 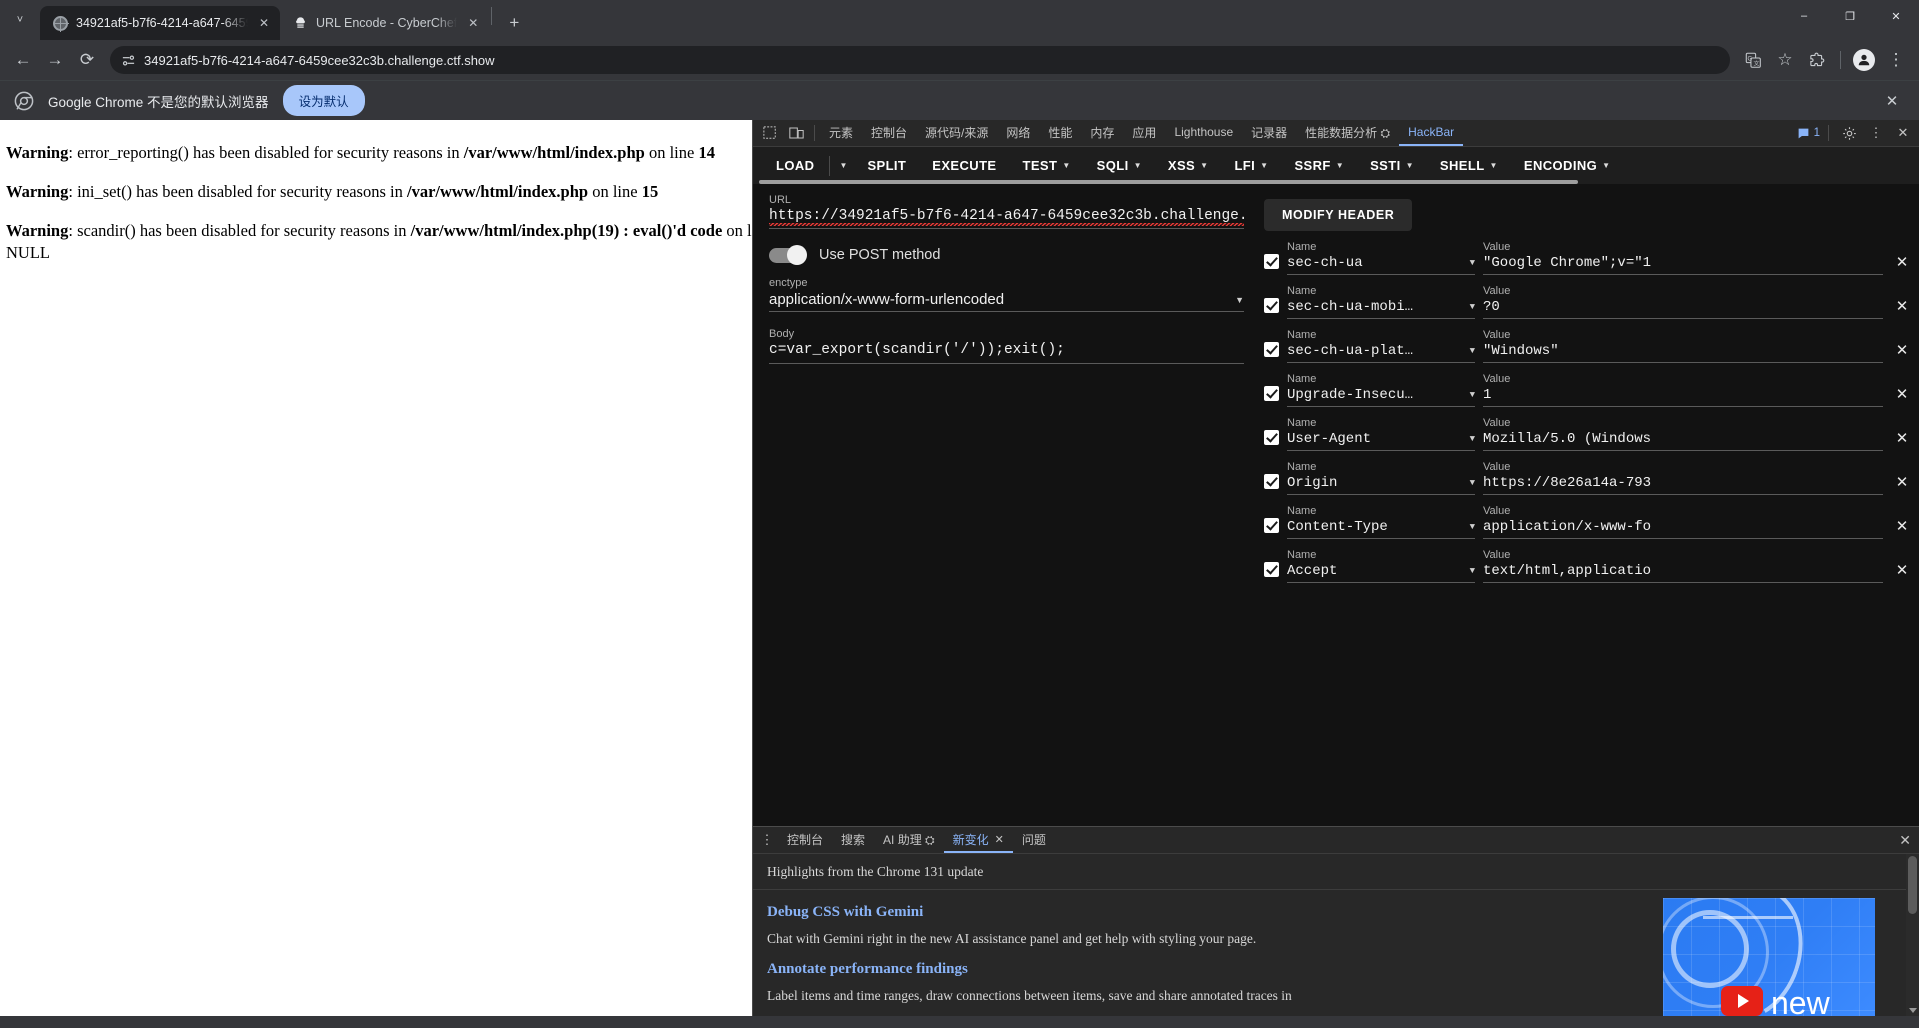 I want to click on header-name-select: User-Agent ▼, so click(x=1381, y=441).